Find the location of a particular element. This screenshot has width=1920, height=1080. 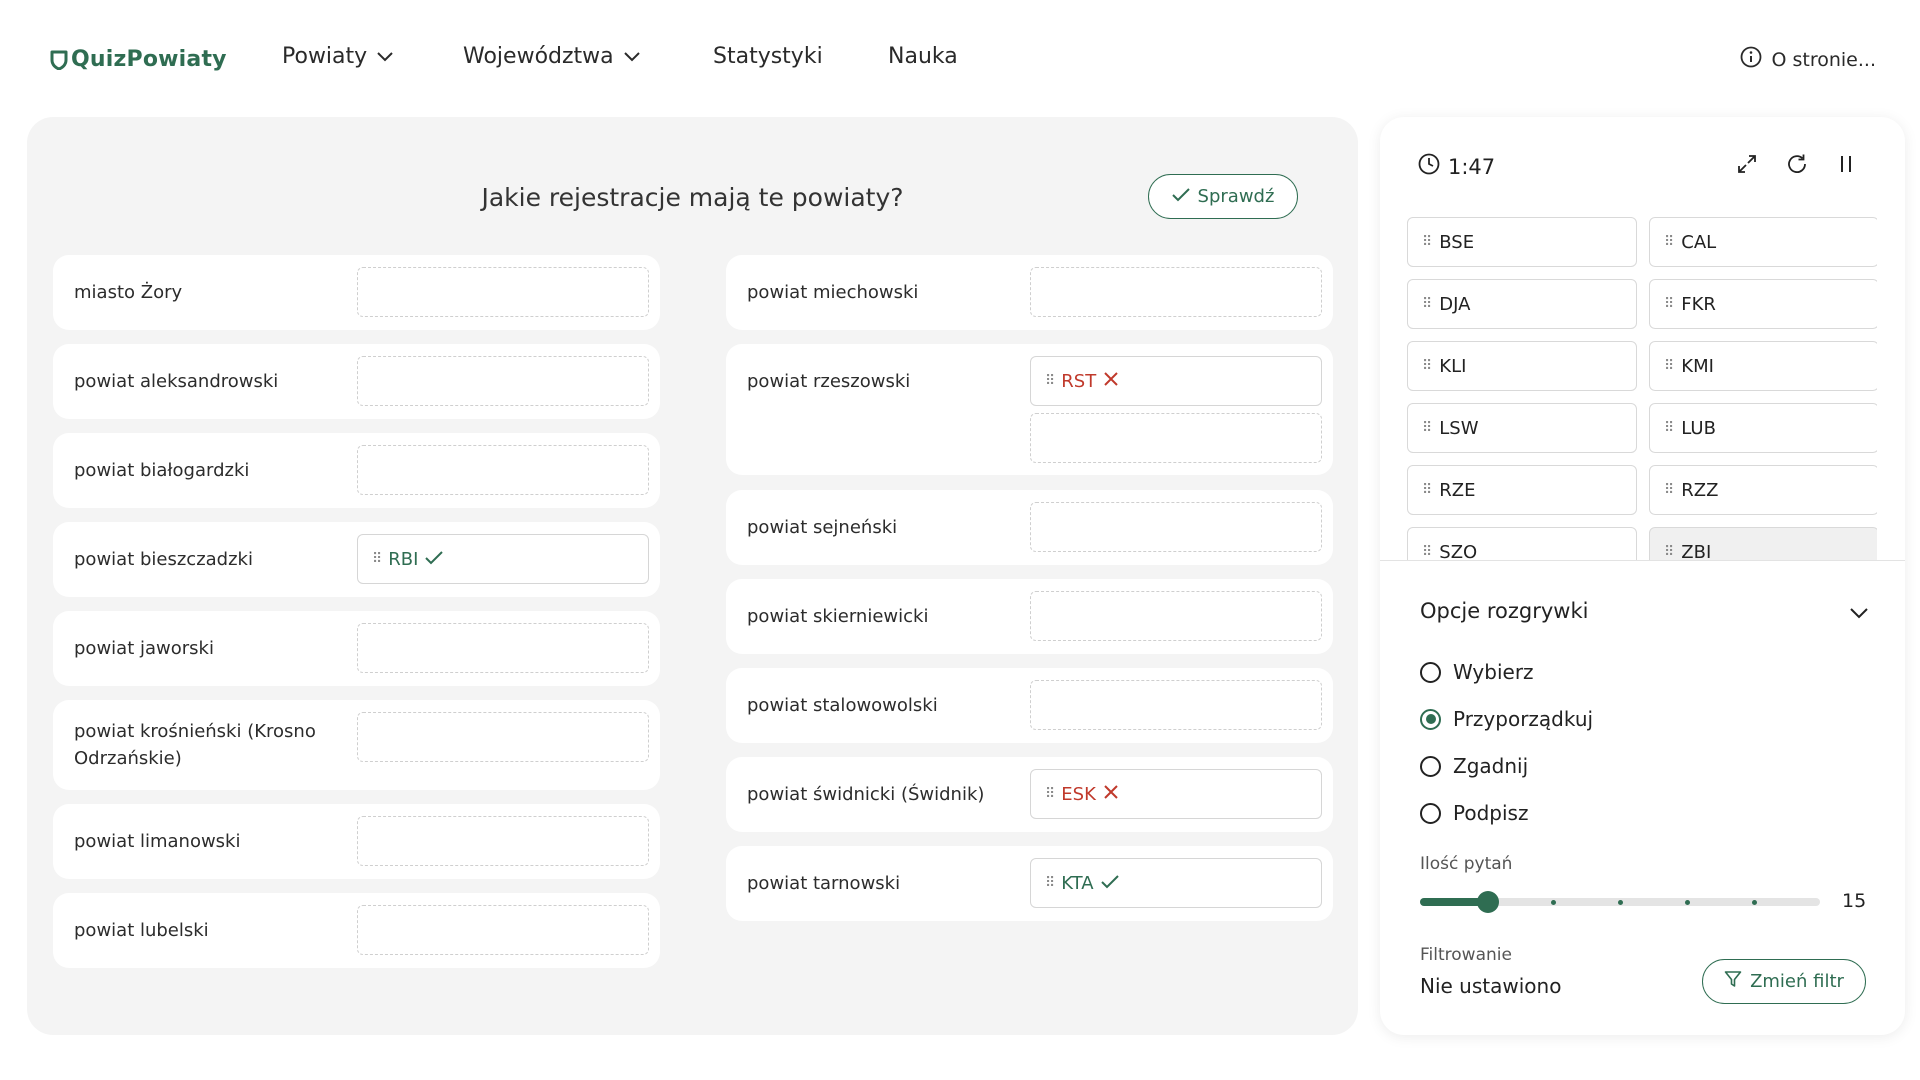

answer-tile: ⠿ SZO is located at coordinates (1522, 544).